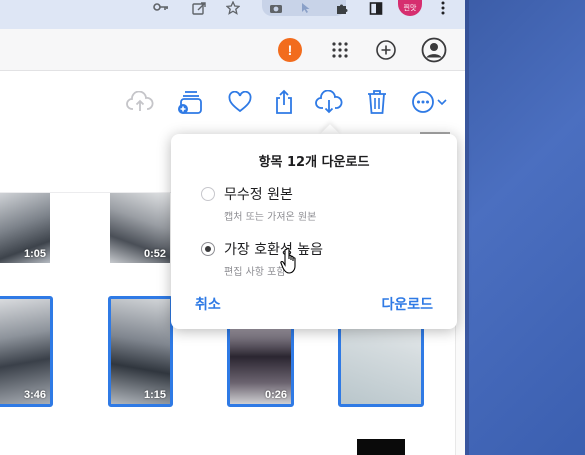 The image size is (585, 455). I want to click on video-duration: 1:05, so click(34, 254).